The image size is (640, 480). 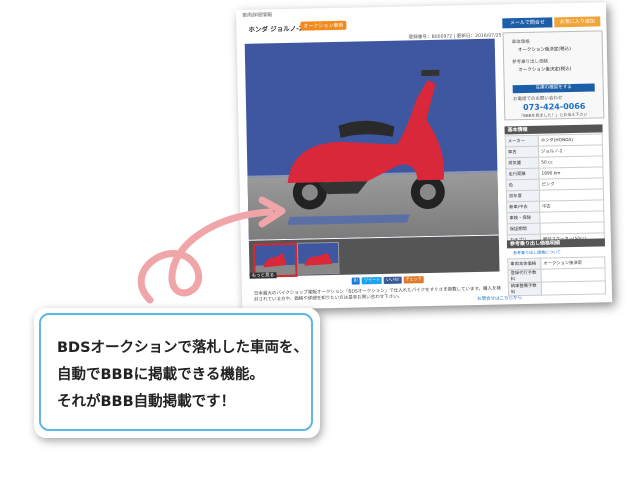 What do you see at coordinates (146, 402) in the screenshot?
I see `callout-line-3: それがBBB自動掲載です！` at bounding box center [146, 402].